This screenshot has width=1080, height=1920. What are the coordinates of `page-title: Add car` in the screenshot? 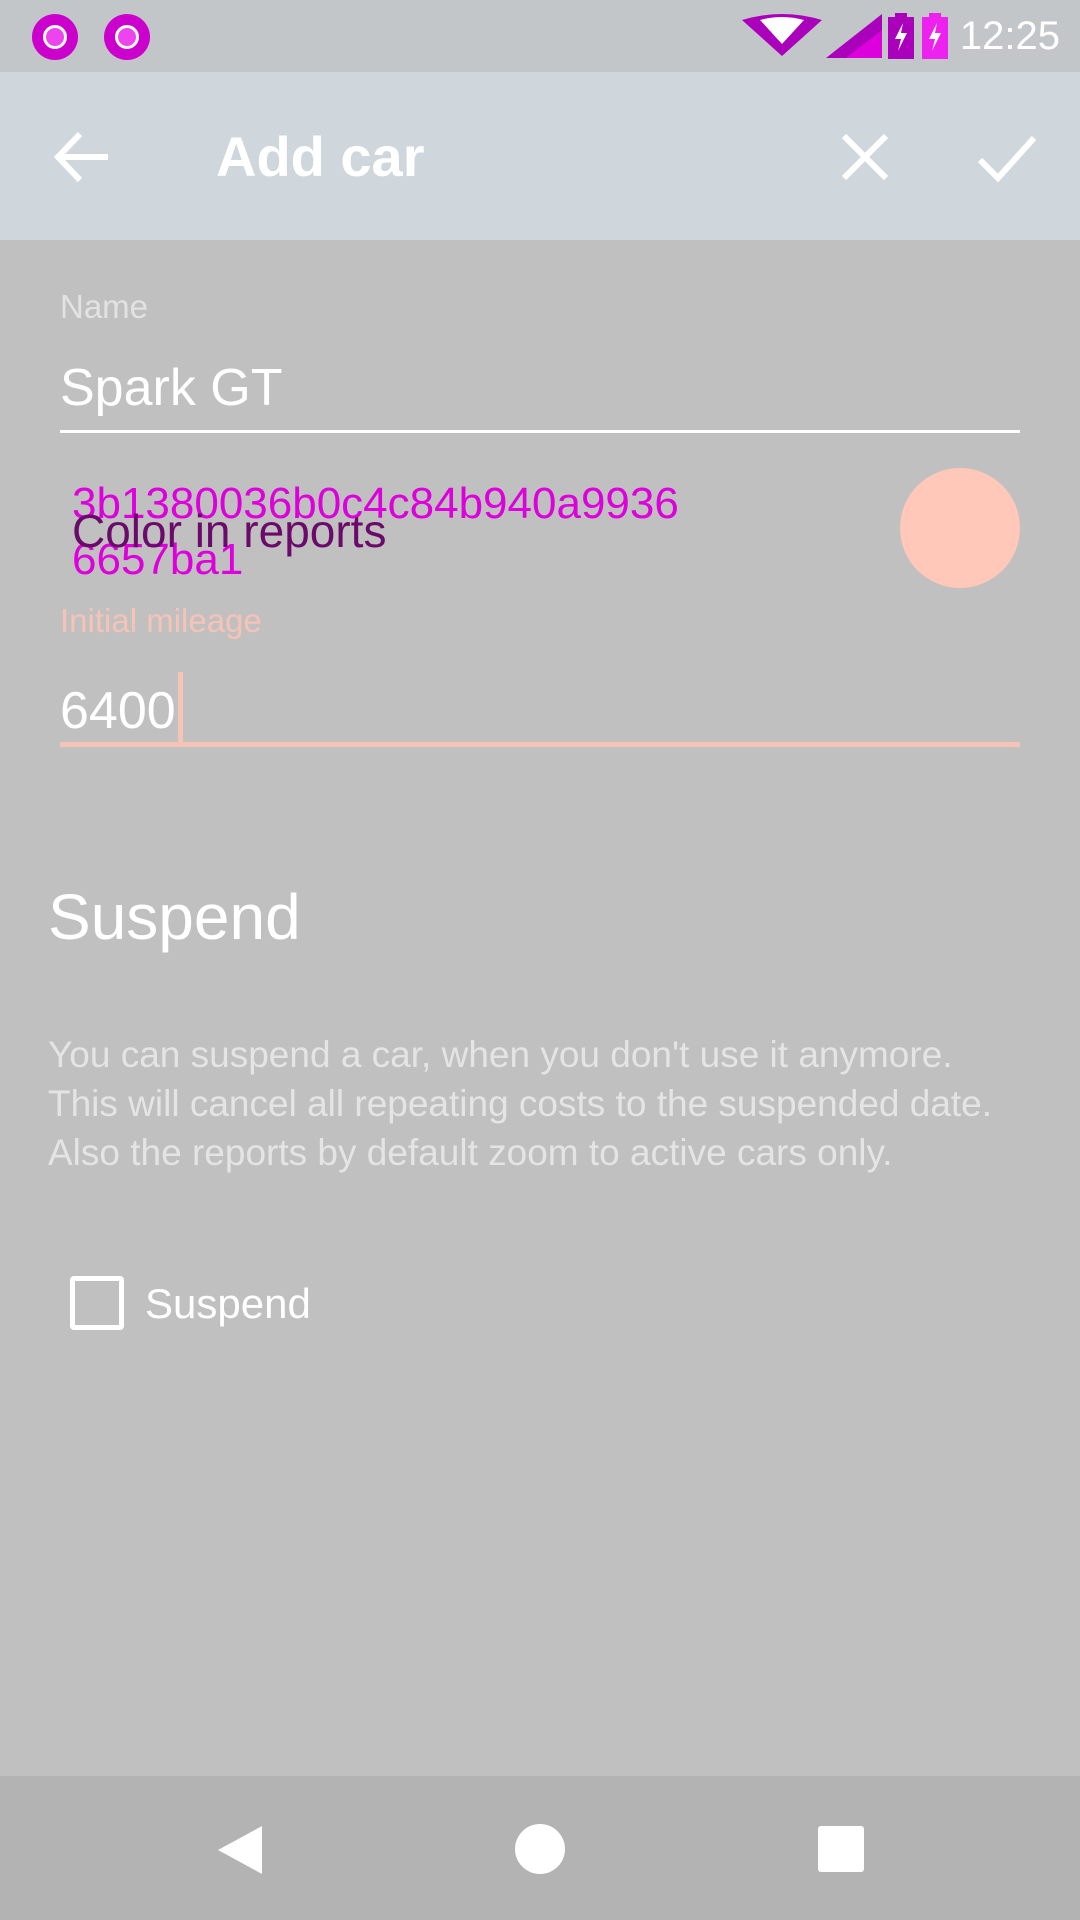 It's located at (320, 156).